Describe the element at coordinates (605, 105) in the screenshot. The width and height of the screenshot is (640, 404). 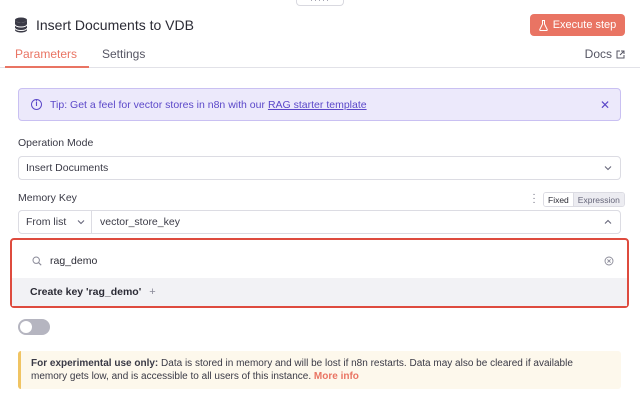
I see `close-icon: ✕` at that location.